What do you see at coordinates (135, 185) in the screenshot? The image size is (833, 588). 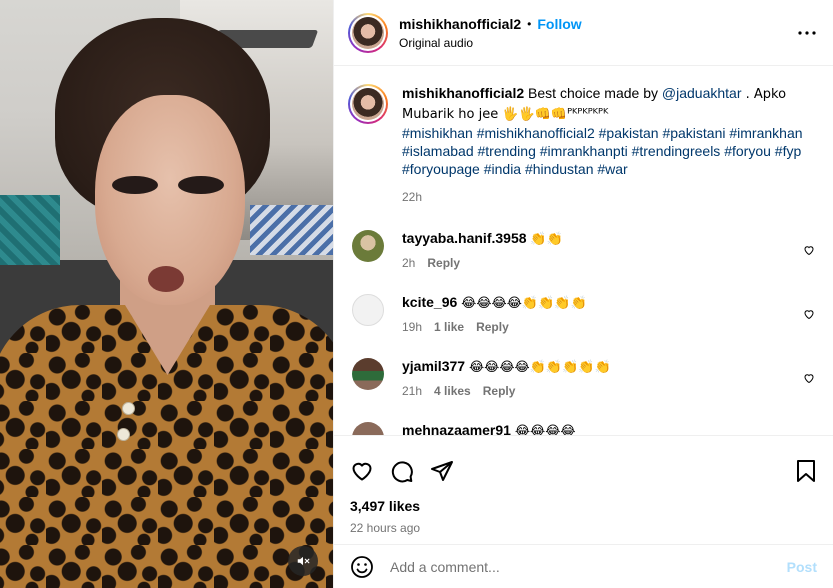 I see `video-person-eye-left` at bounding box center [135, 185].